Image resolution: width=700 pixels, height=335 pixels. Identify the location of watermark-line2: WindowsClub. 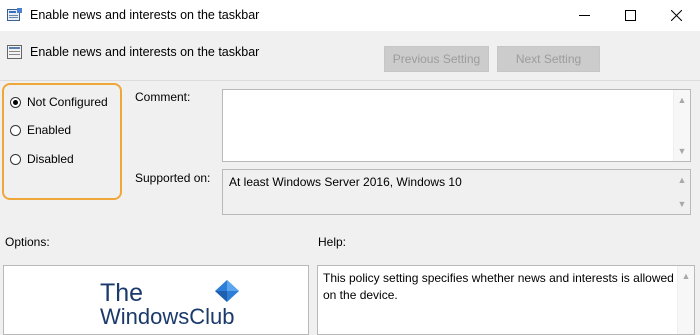
(167, 316).